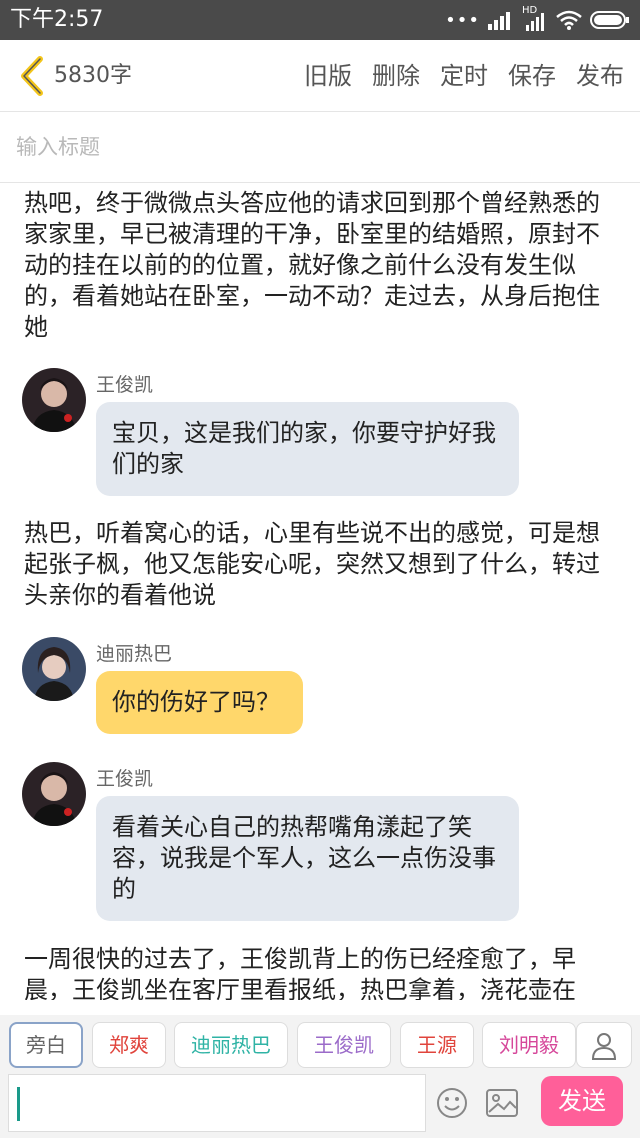 This screenshot has width=640, height=1138. What do you see at coordinates (328, 76) in the screenshot?
I see `old-version-button: 旧版` at bounding box center [328, 76].